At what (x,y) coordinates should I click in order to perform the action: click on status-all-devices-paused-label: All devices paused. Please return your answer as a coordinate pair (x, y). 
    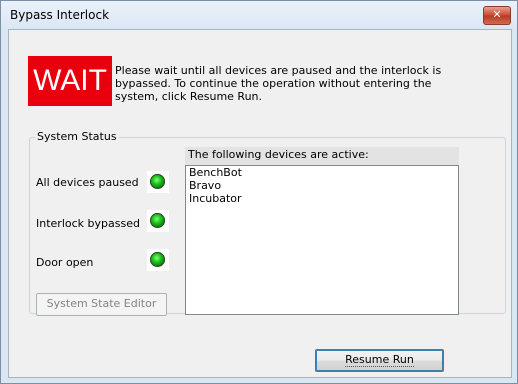
    Looking at the image, I should click on (87, 182).